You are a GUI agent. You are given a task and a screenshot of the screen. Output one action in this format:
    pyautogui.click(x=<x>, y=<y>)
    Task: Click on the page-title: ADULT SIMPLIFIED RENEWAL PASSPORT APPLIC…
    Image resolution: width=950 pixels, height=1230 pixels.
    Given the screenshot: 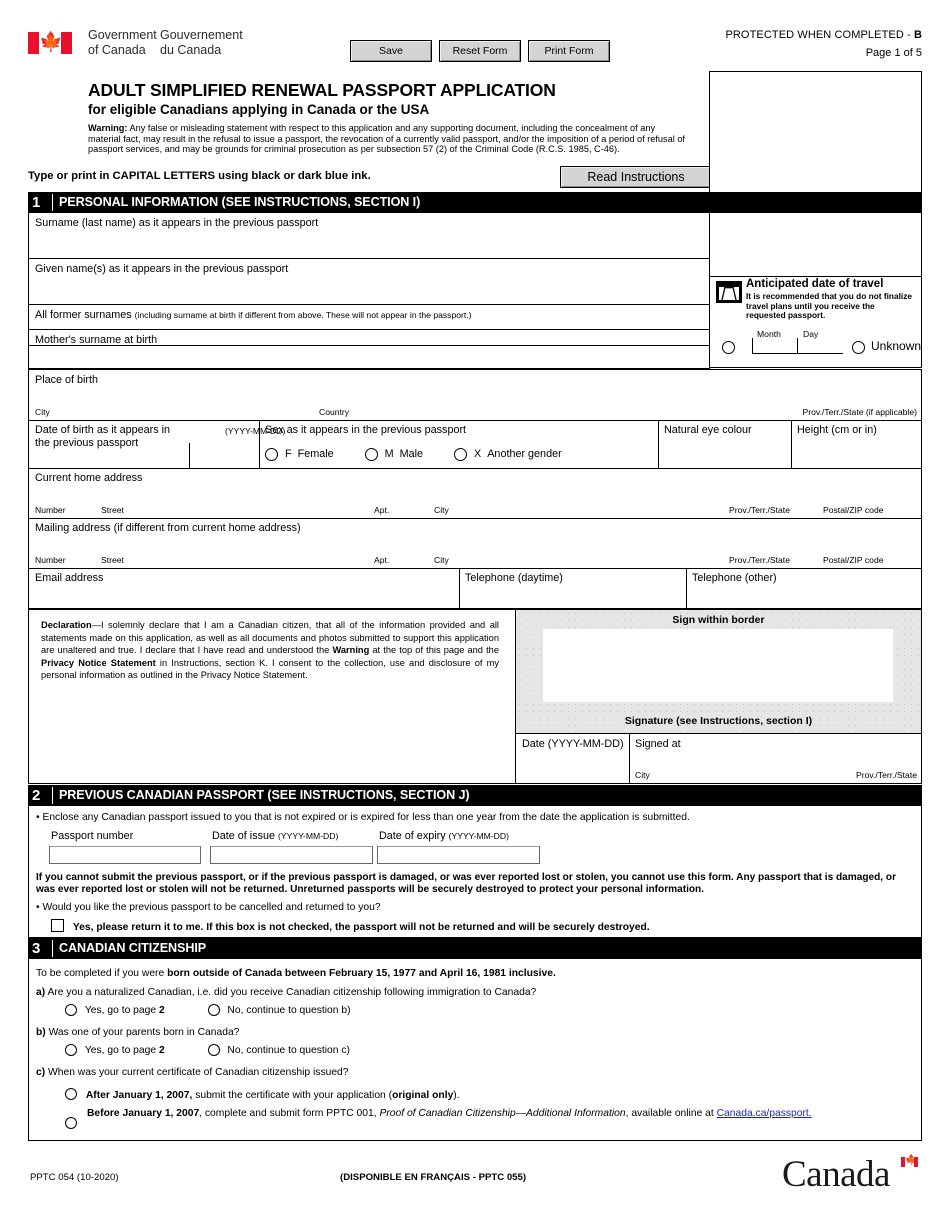 What is the action you would take?
    pyautogui.click(x=322, y=90)
    